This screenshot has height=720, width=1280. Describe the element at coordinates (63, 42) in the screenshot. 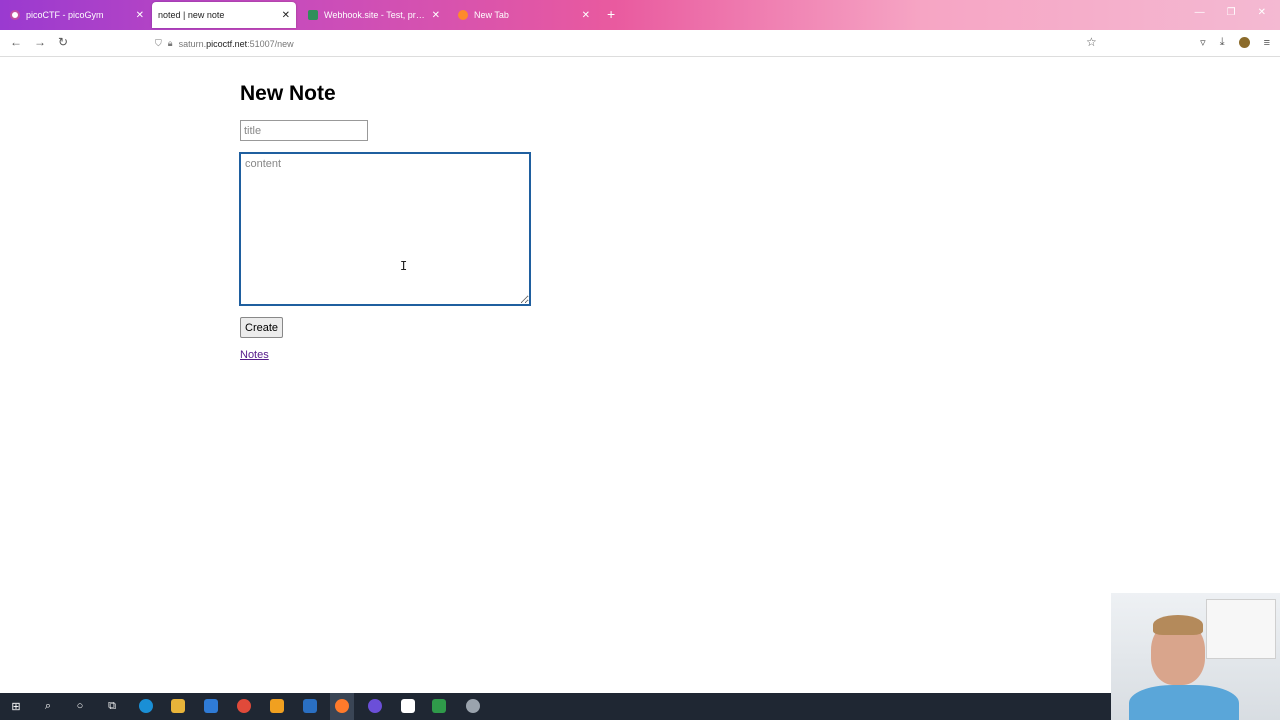

I see `reload-icon: ↻` at that location.